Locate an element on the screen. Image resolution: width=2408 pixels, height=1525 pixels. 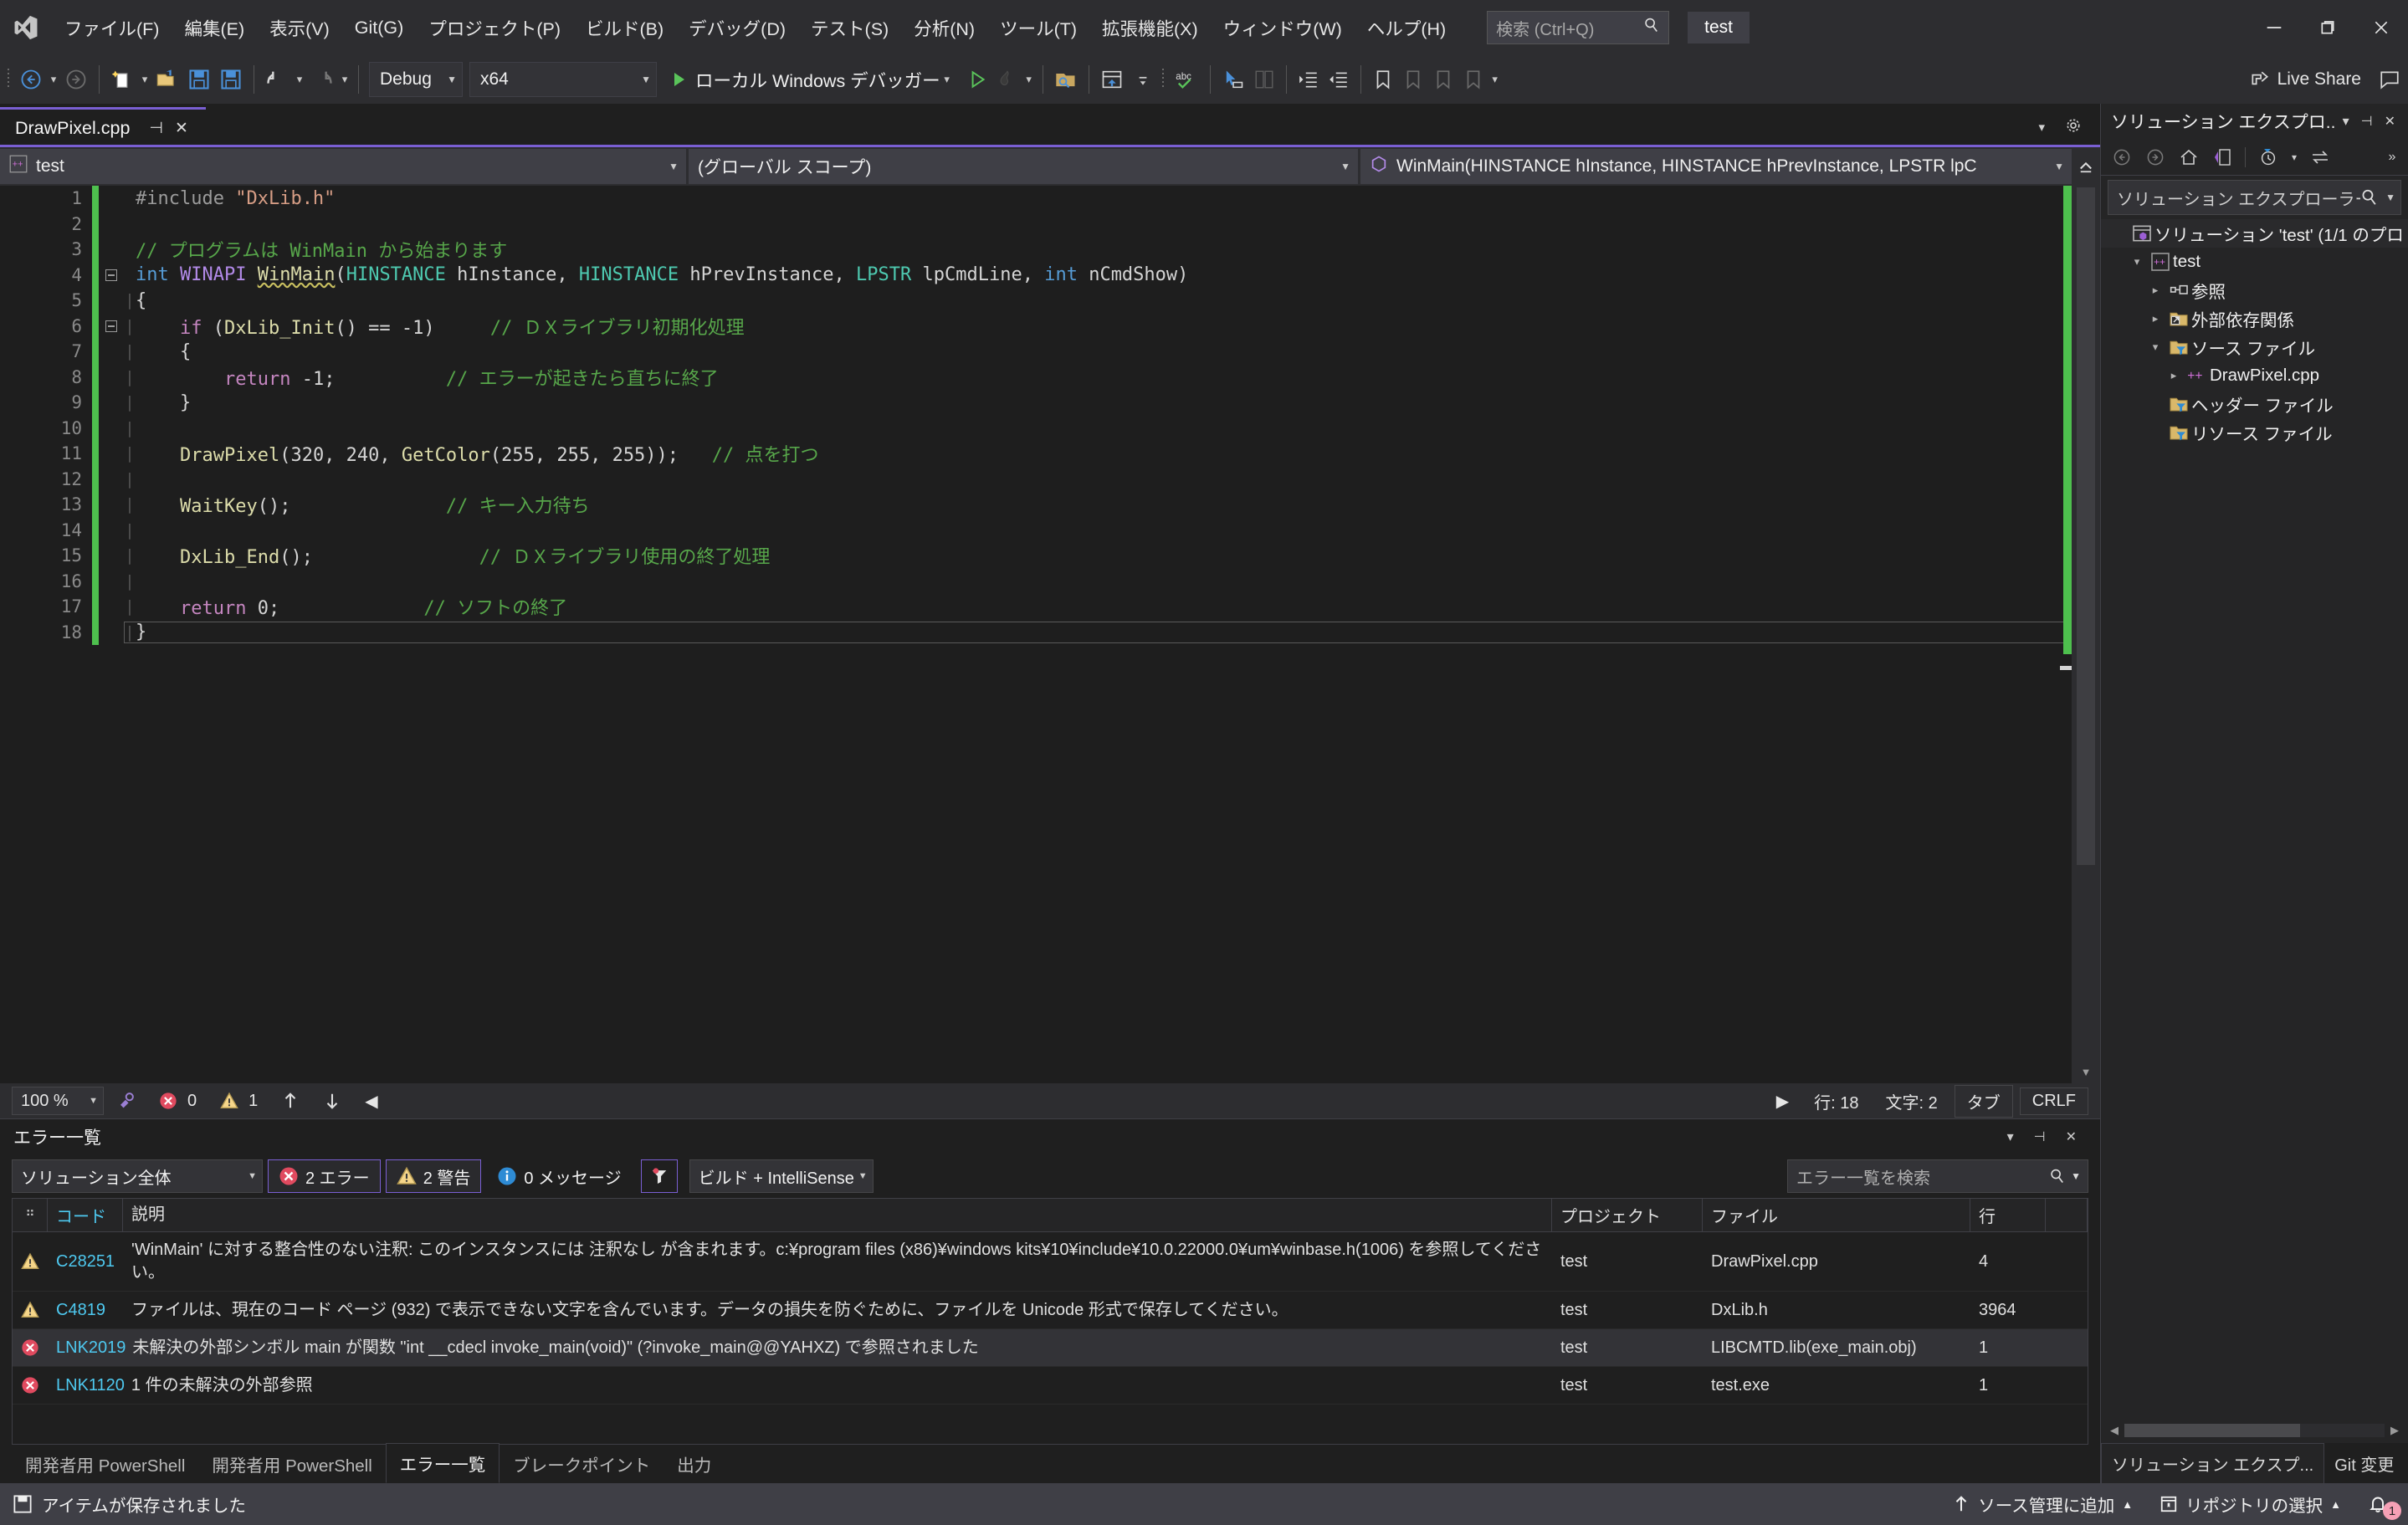
hscroll-left-icon: ◀ is located at coordinates (371, 1101).